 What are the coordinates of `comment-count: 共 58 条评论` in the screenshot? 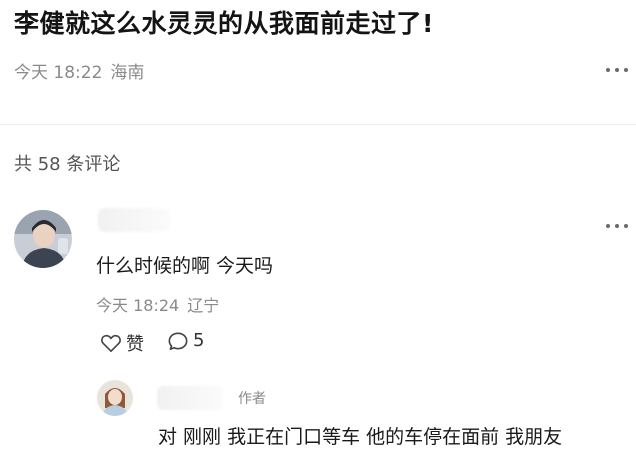 It's located at (67, 164).